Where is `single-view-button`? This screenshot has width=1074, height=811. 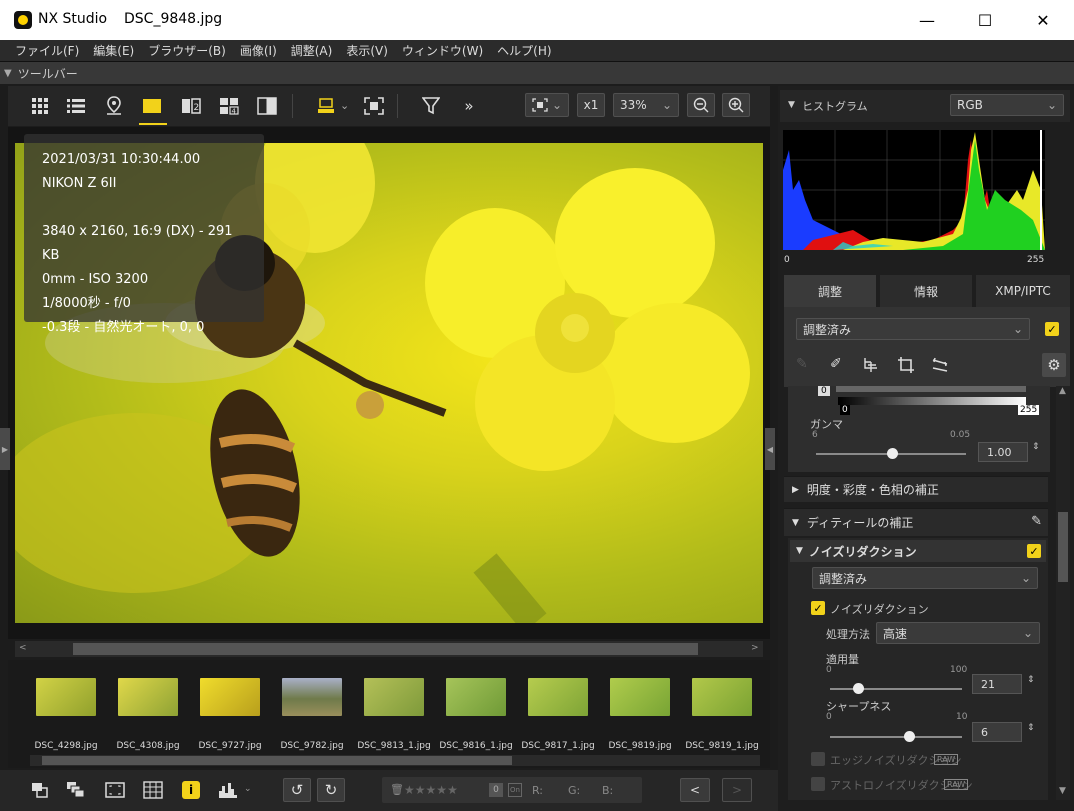
single-view-button is located at coordinates (153, 110).